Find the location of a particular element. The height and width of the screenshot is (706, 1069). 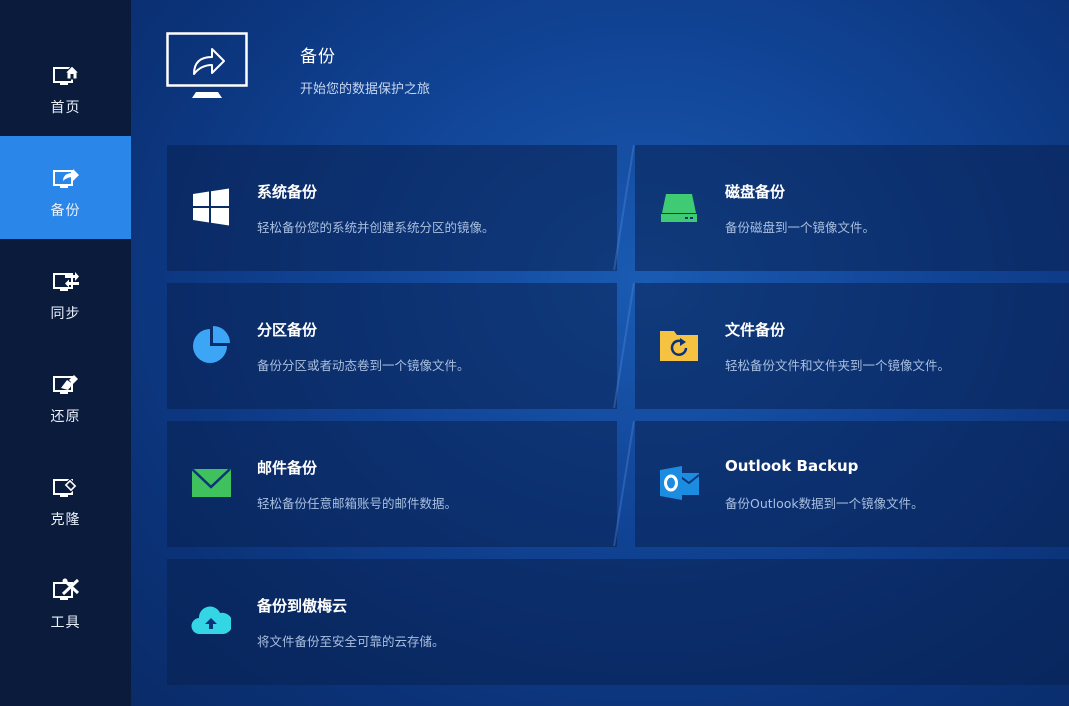

nav-label-clone: 克隆 is located at coordinates (65, 520).